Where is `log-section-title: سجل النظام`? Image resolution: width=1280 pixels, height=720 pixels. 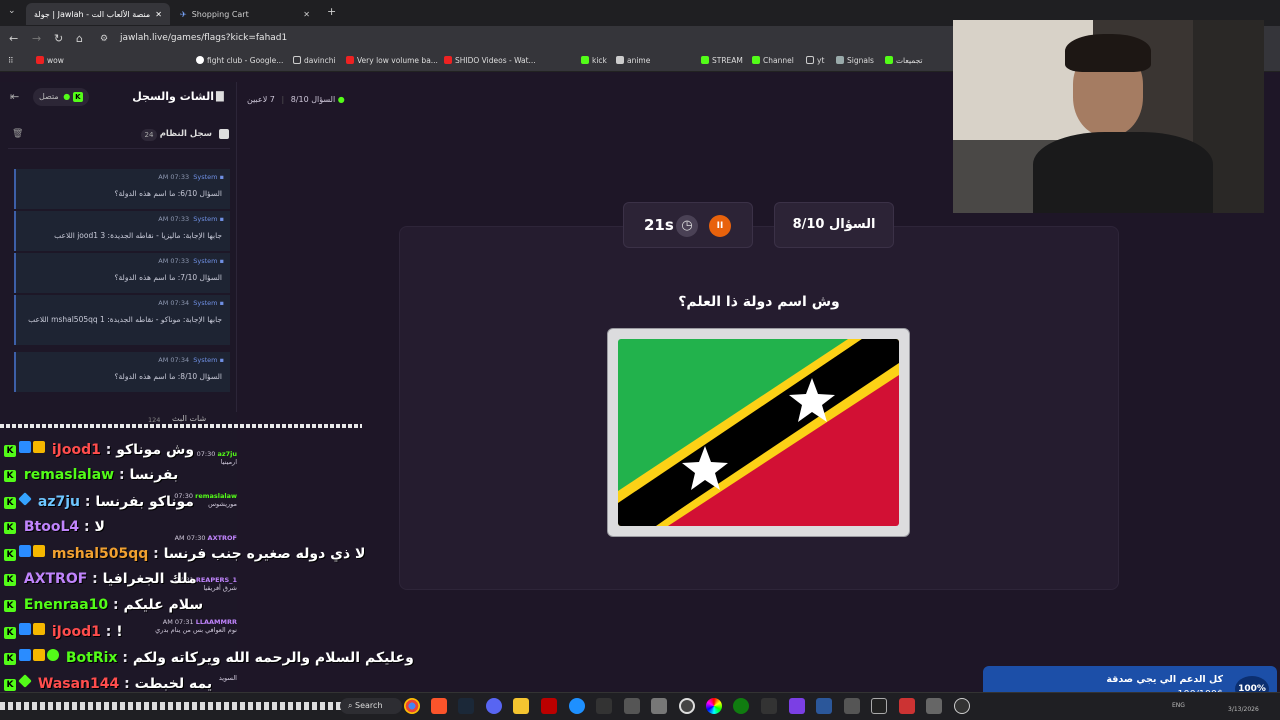 log-section-title: سجل النظام is located at coordinates (185, 134).